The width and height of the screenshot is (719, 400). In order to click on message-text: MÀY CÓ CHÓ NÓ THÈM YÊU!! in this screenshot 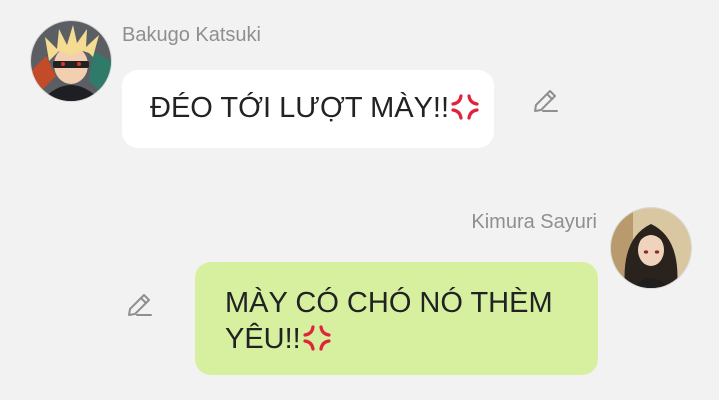, I will do `click(389, 321)`.